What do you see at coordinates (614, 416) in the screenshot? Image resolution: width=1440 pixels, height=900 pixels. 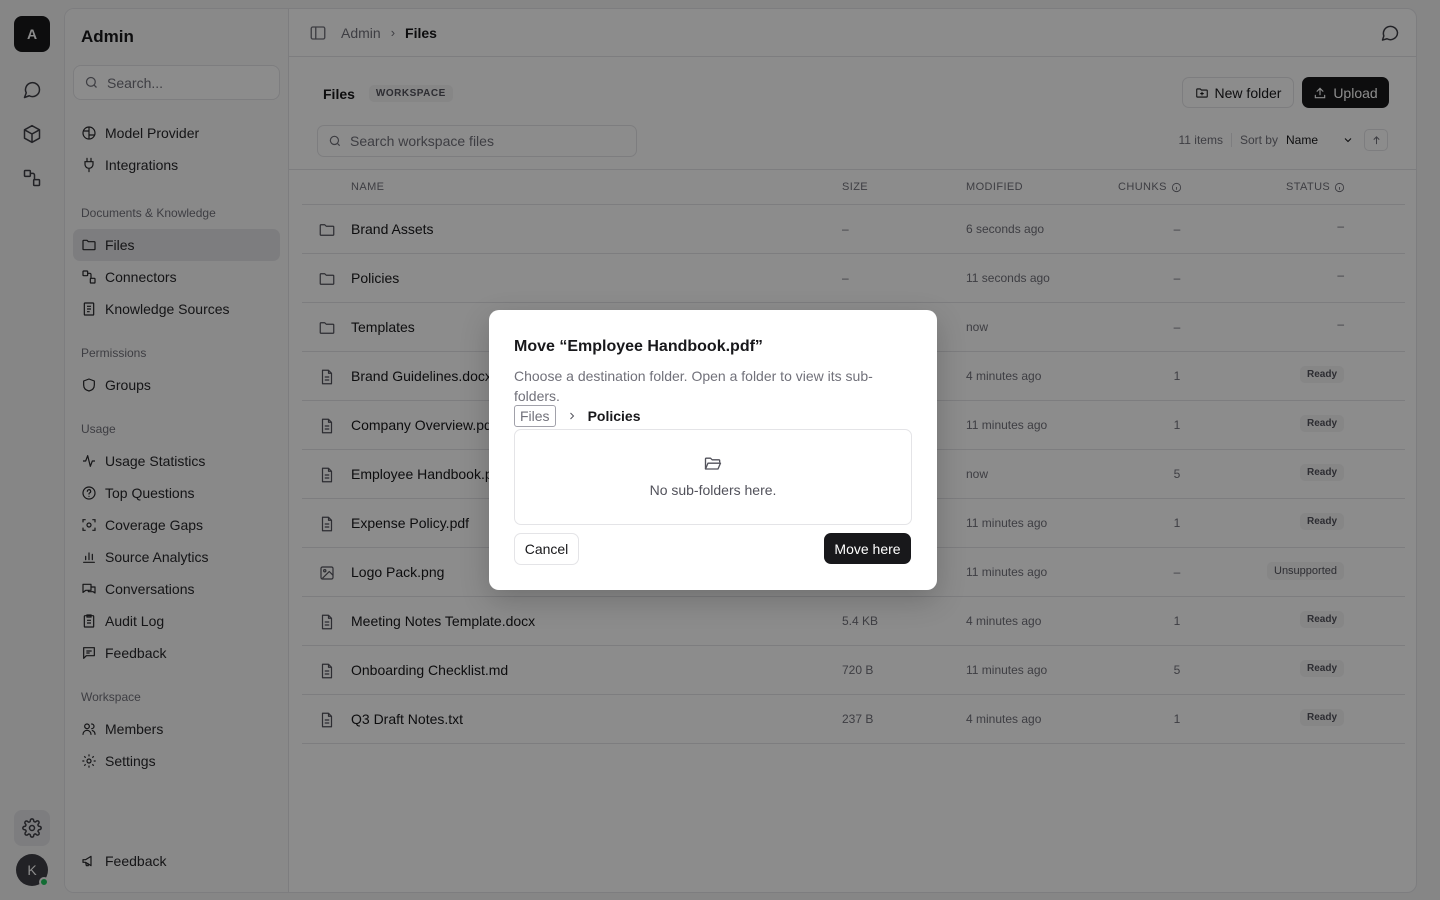 I see `dialog-crumb-current: Policies` at bounding box center [614, 416].